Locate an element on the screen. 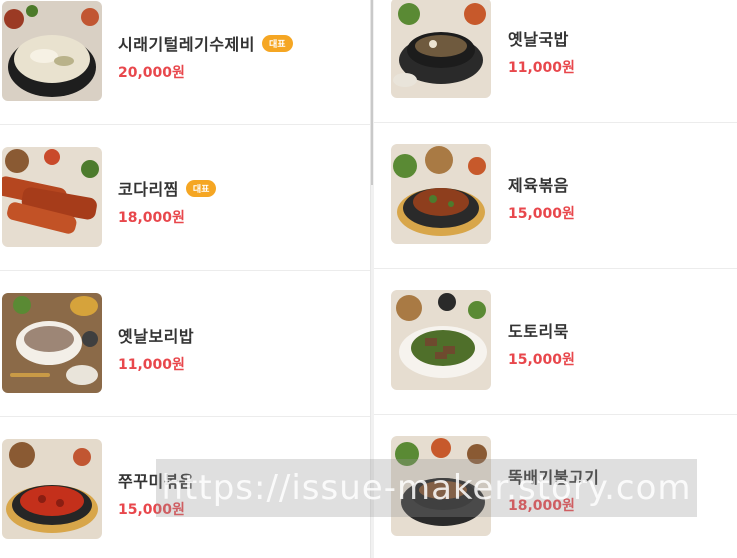 The image size is (737, 558). stir-fried-pork-photo is located at coordinates (441, 194).